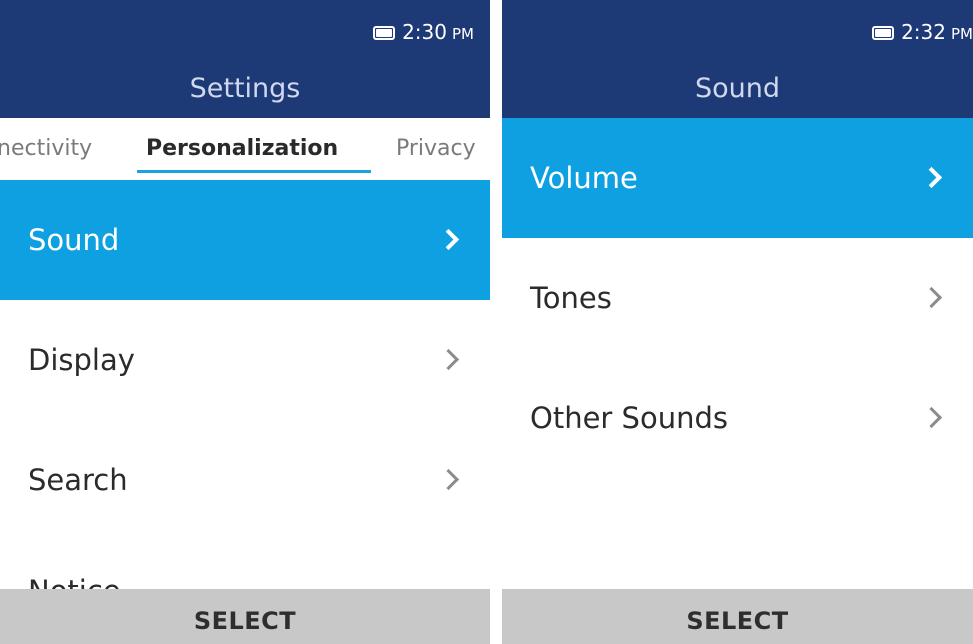  What do you see at coordinates (571, 298) in the screenshot?
I see `menu-item-label: Tones` at bounding box center [571, 298].